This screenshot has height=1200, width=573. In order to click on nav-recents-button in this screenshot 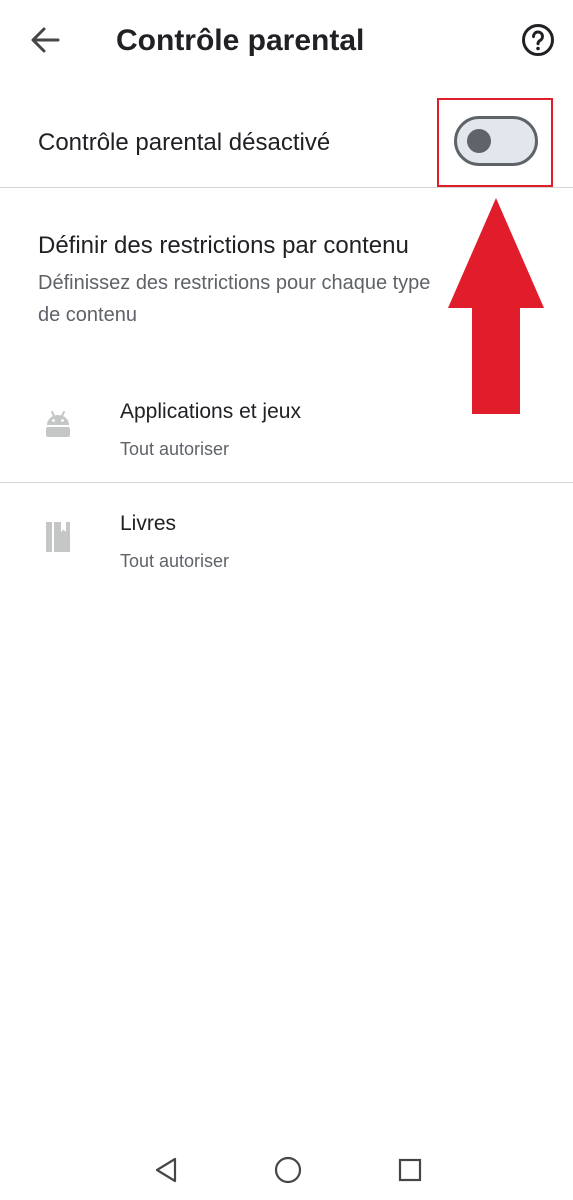, I will do `click(410, 1170)`.